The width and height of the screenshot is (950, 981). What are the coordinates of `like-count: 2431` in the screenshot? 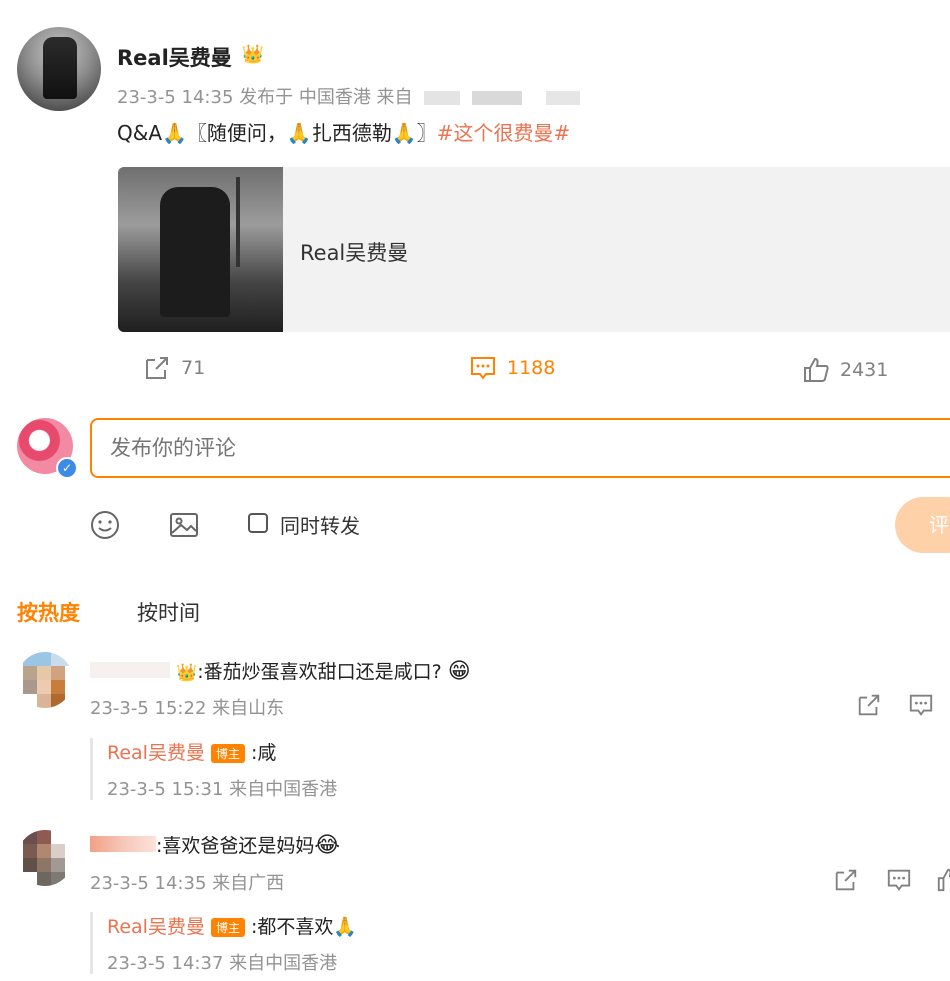 It's located at (864, 370).